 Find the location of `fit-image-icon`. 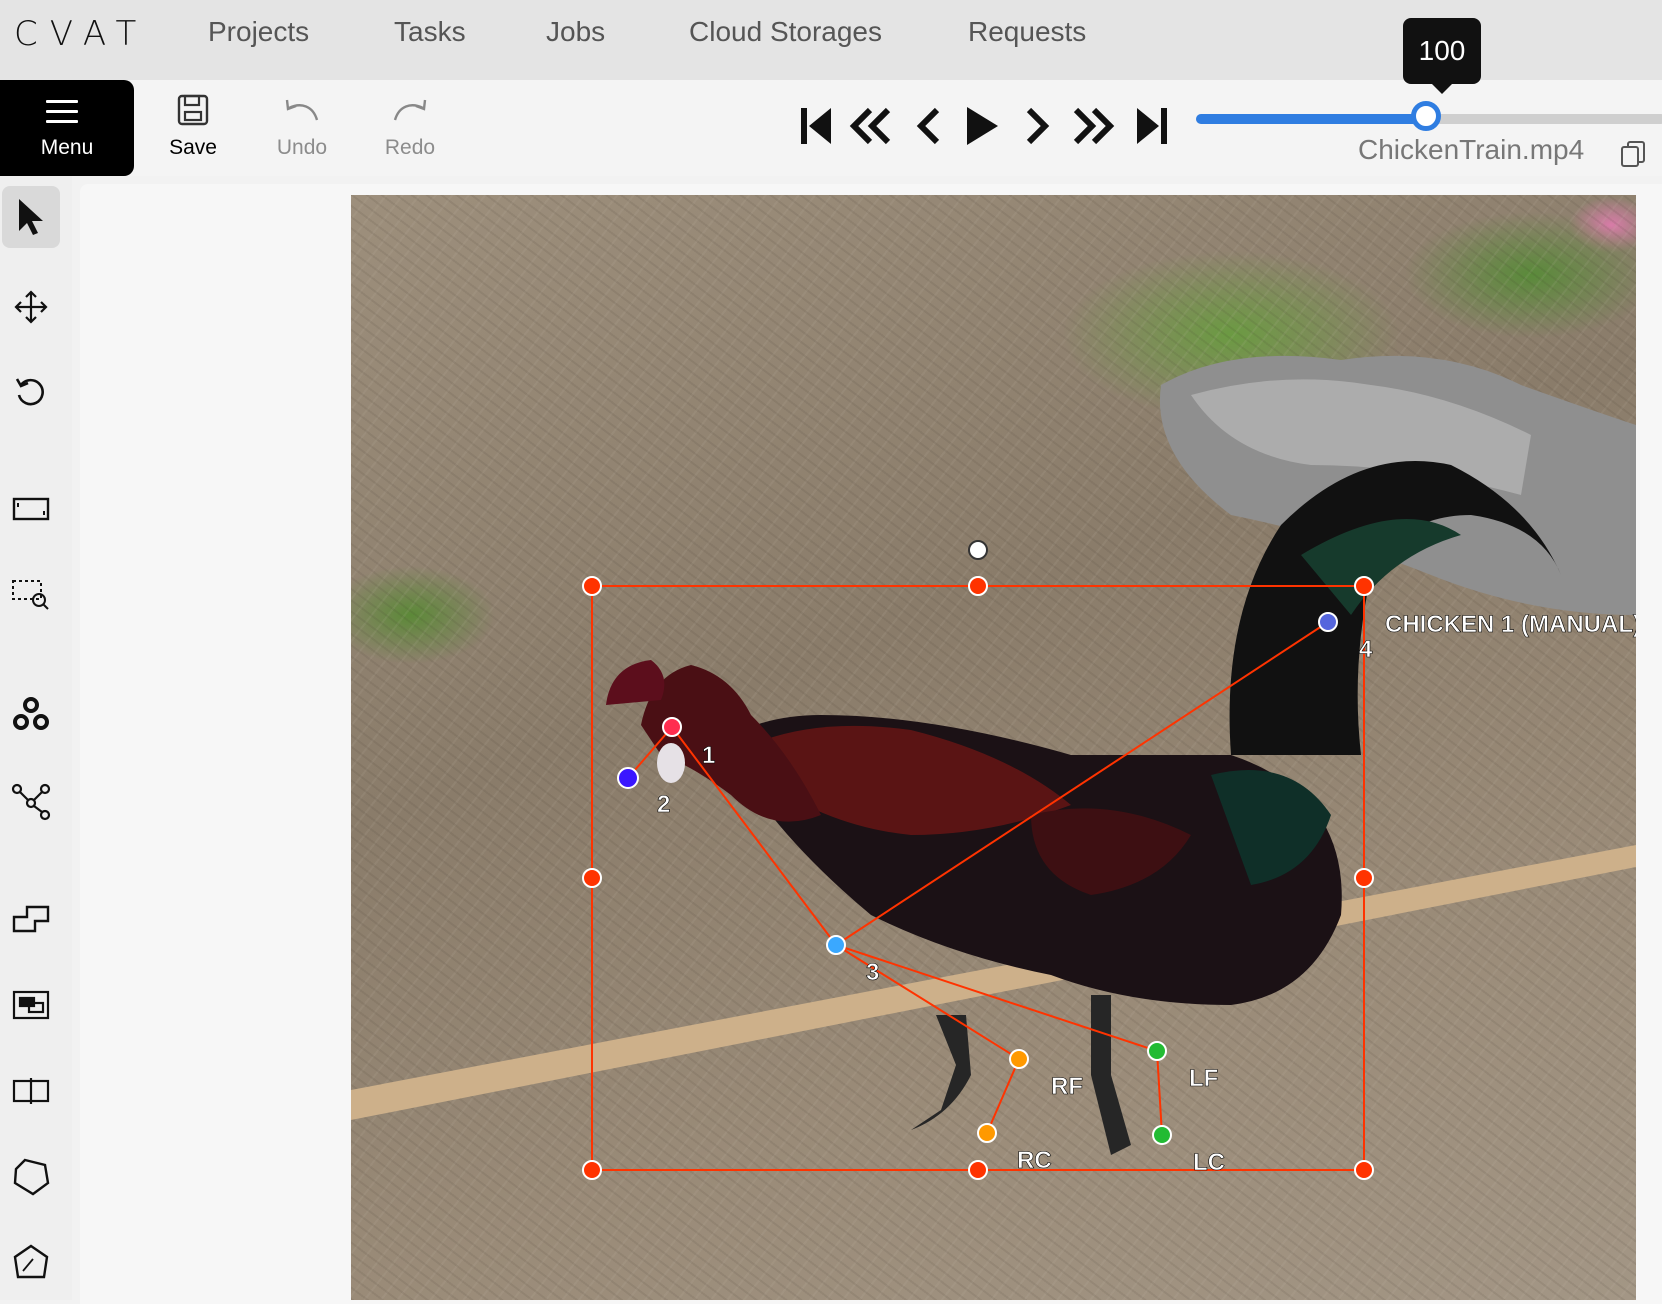

fit-image-icon is located at coordinates (31, 509).